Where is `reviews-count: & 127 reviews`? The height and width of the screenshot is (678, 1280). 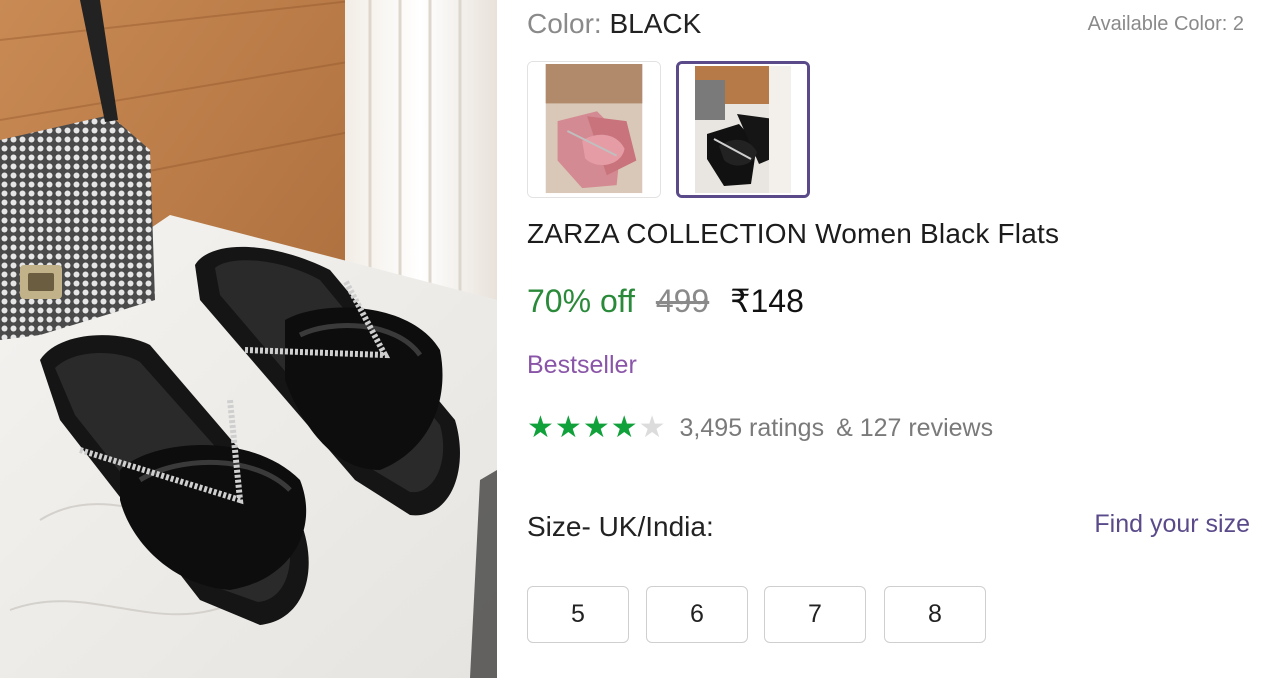
reviews-count: & 127 reviews is located at coordinates (915, 427).